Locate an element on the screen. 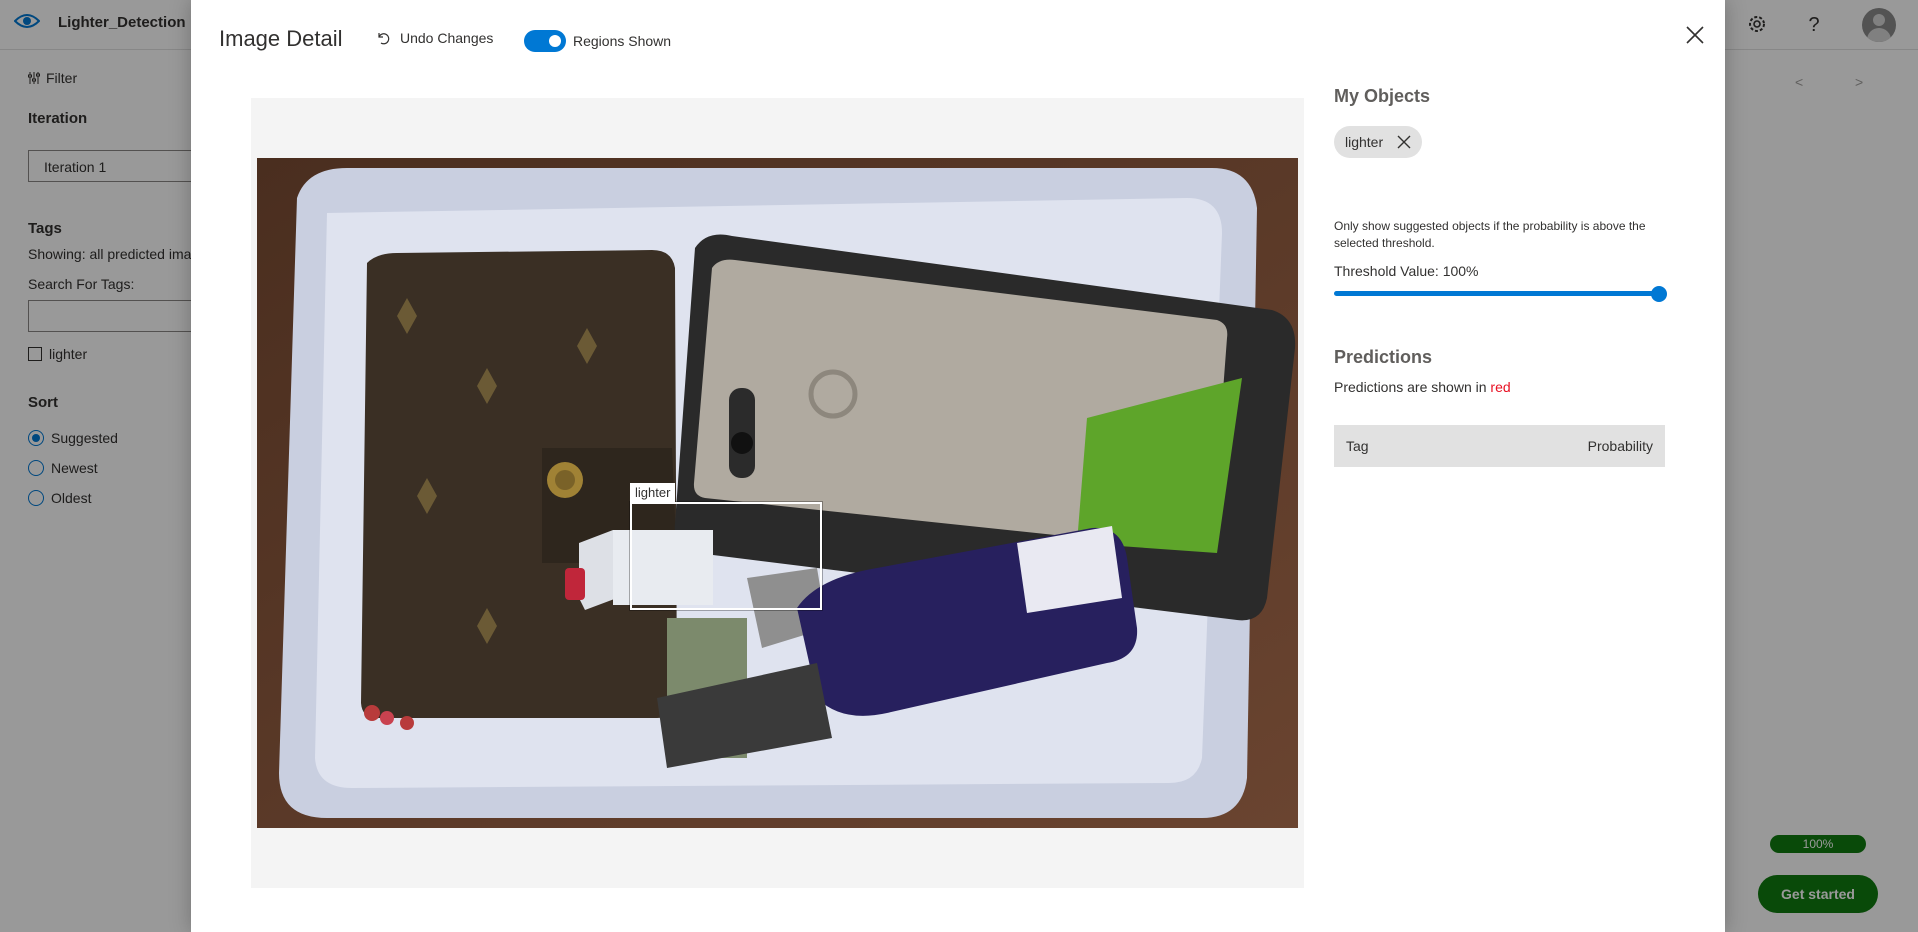  predictions-heading: Predictions is located at coordinates (1383, 357).